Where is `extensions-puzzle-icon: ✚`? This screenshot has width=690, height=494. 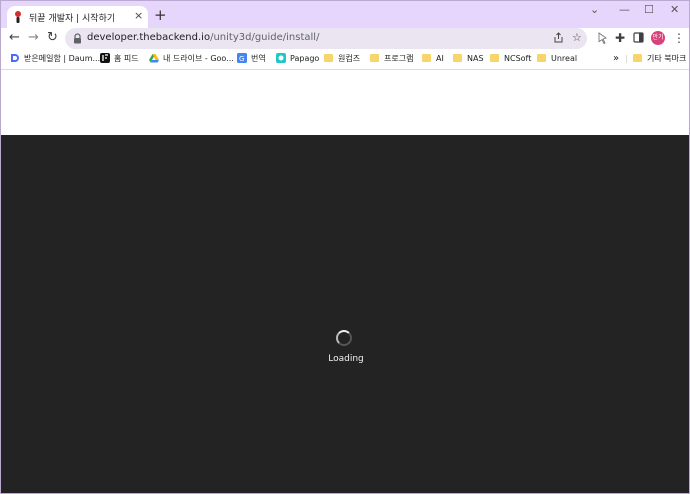
extensions-puzzle-icon: ✚ is located at coordinates (620, 38).